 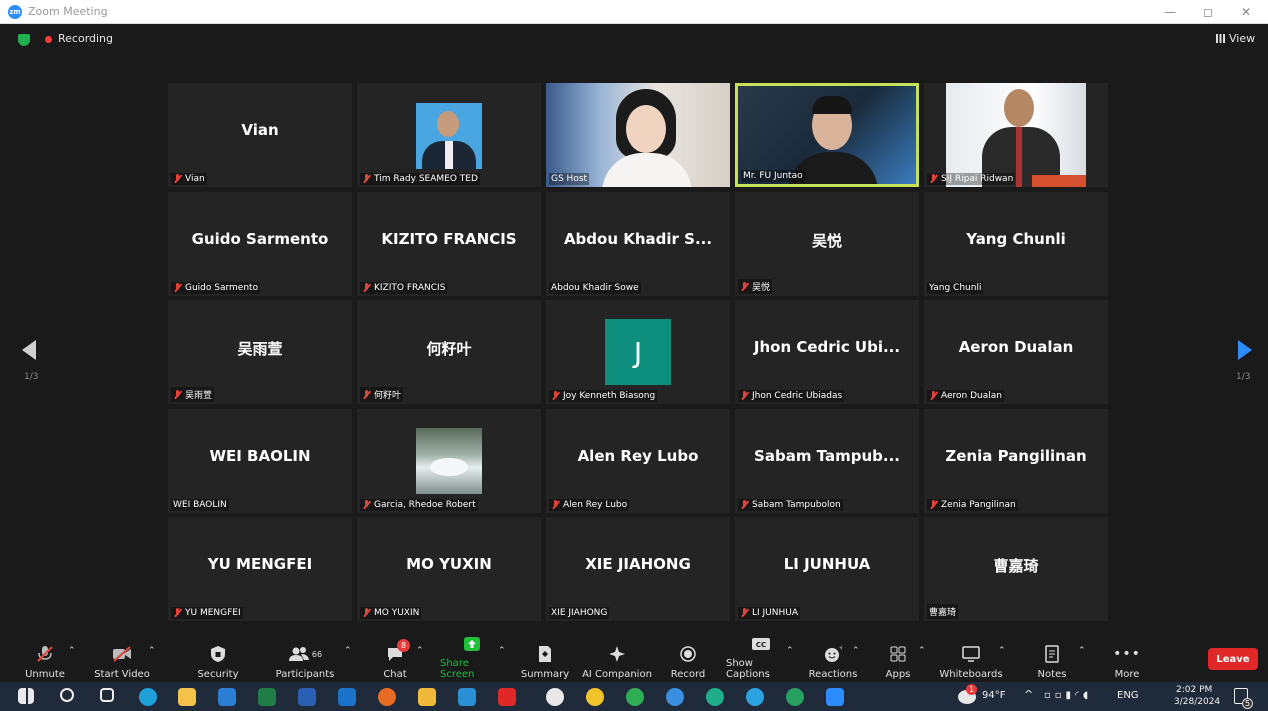 I want to click on share-options-chevron-icon: ⌃, so click(x=502, y=651).